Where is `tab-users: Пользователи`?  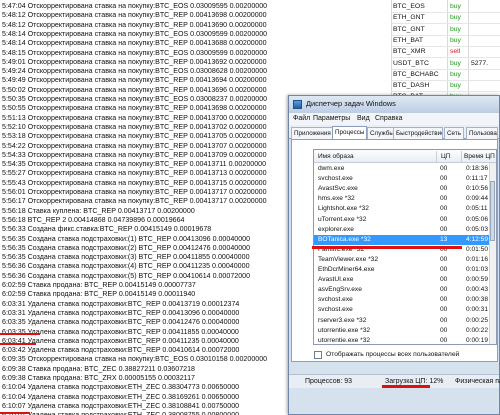
tab-users: Пользователи is located at coordinates (482, 133).